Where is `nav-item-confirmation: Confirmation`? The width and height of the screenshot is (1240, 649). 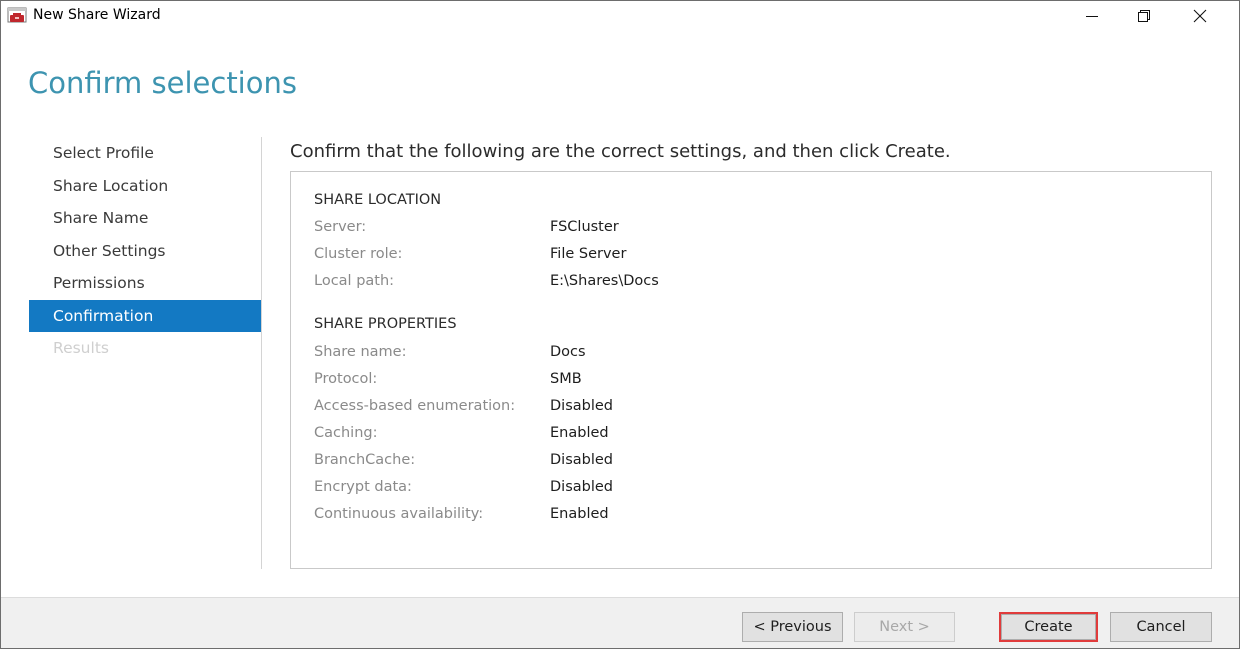
nav-item-confirmation: Confirmation is located at coordinates (145, 315).